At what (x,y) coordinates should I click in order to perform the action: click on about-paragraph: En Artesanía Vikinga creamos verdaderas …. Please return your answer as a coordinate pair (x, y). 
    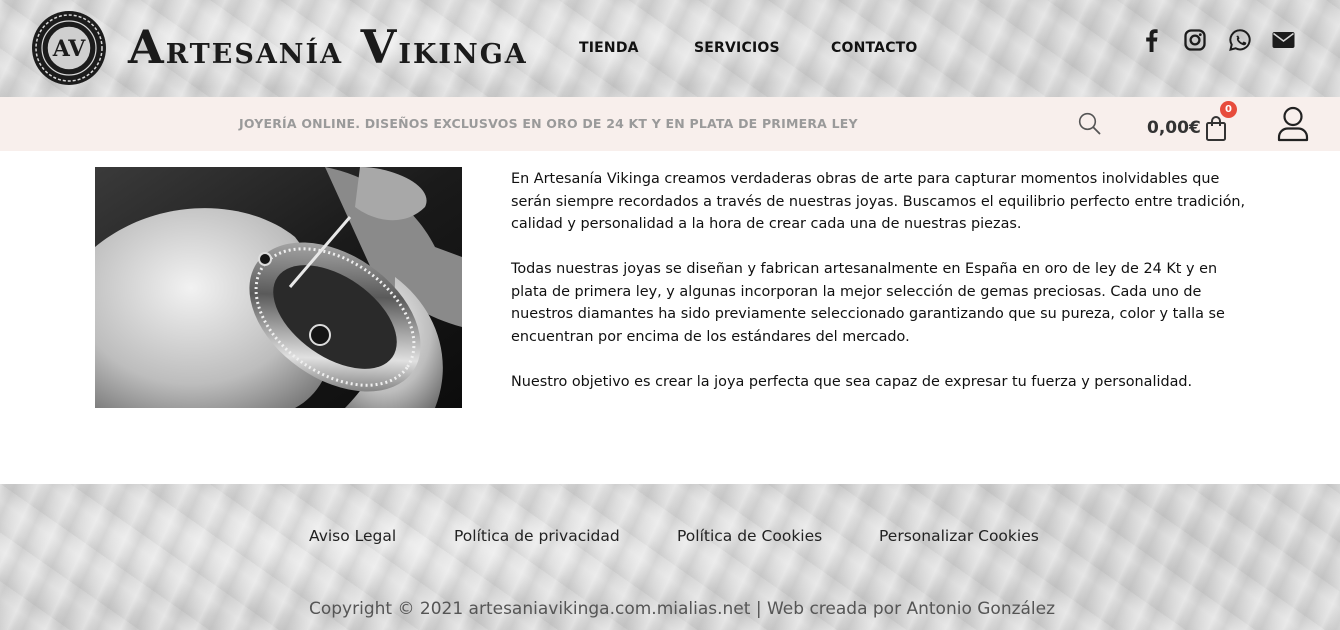
    Looking at the image, I should click on (878, 201).